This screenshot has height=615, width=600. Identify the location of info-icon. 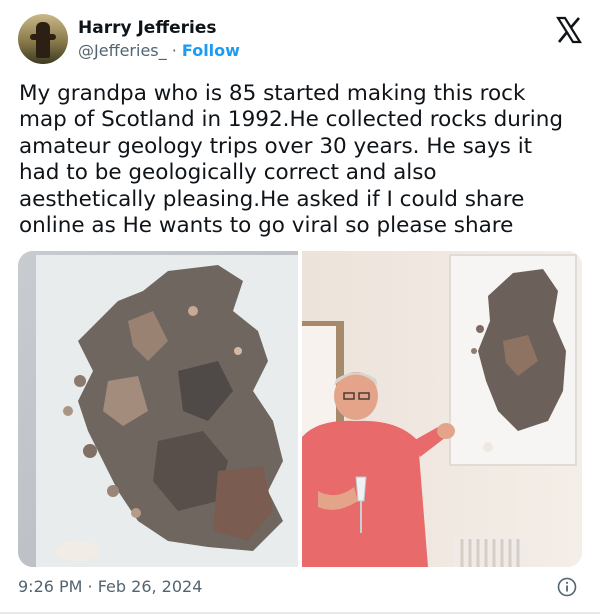
(567, 587).